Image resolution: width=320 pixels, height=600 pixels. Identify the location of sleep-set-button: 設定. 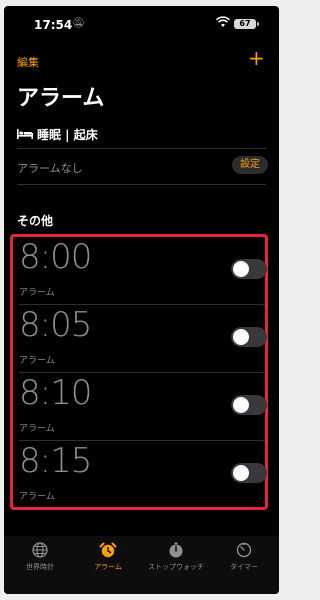
(250, 165).